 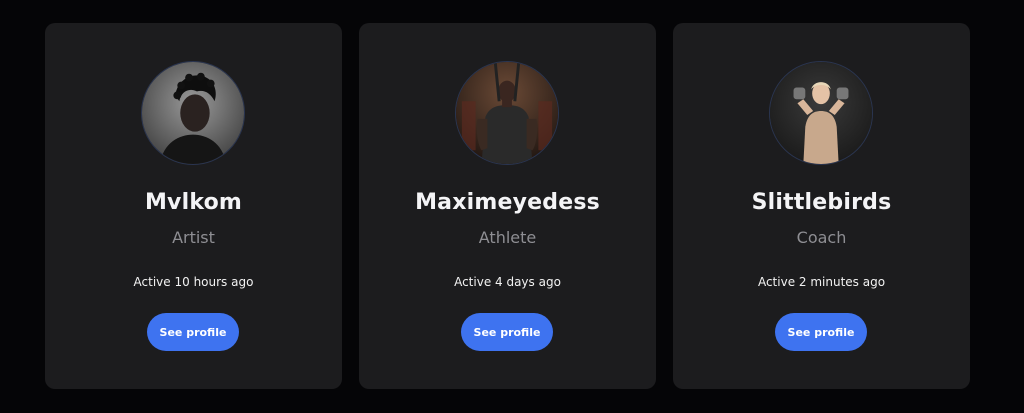 I want to click on profile-name: Maximeyedess, so click(x=507, y=202).